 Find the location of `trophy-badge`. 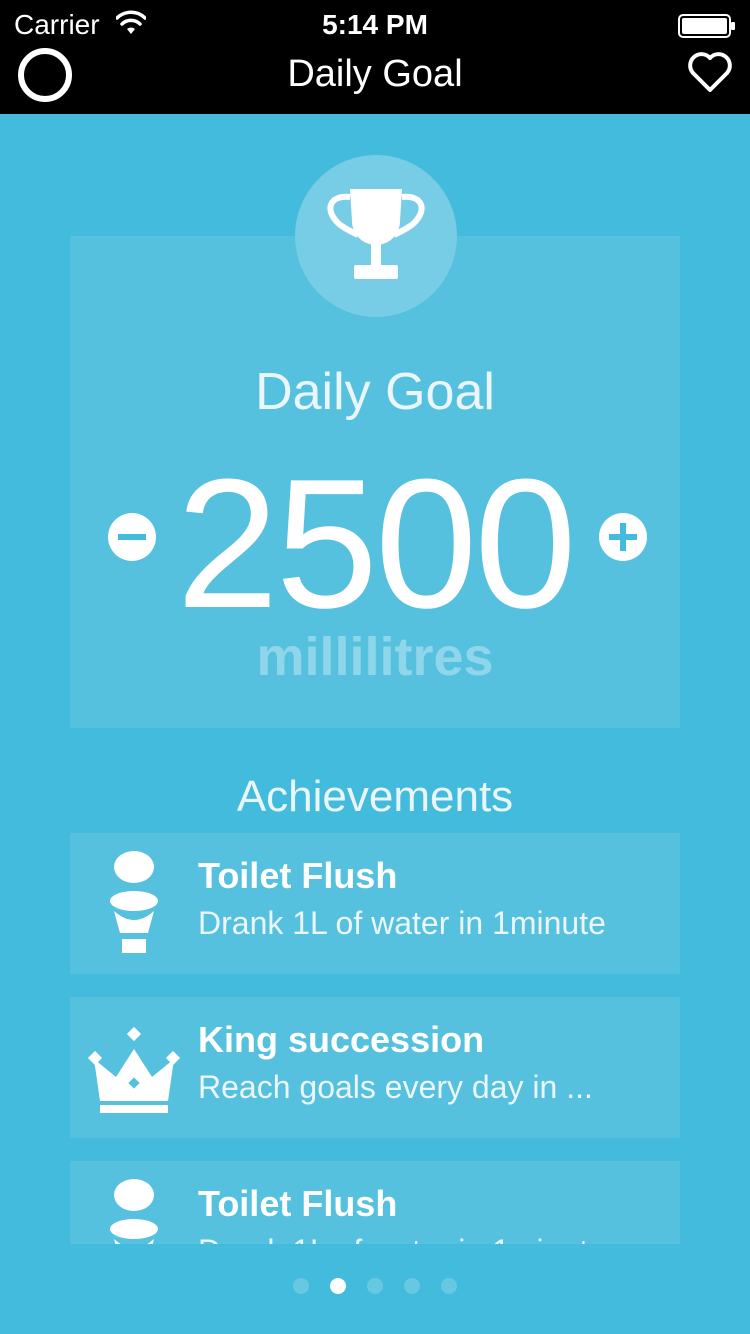

trophy-badge is located at coordinates (376, 236).